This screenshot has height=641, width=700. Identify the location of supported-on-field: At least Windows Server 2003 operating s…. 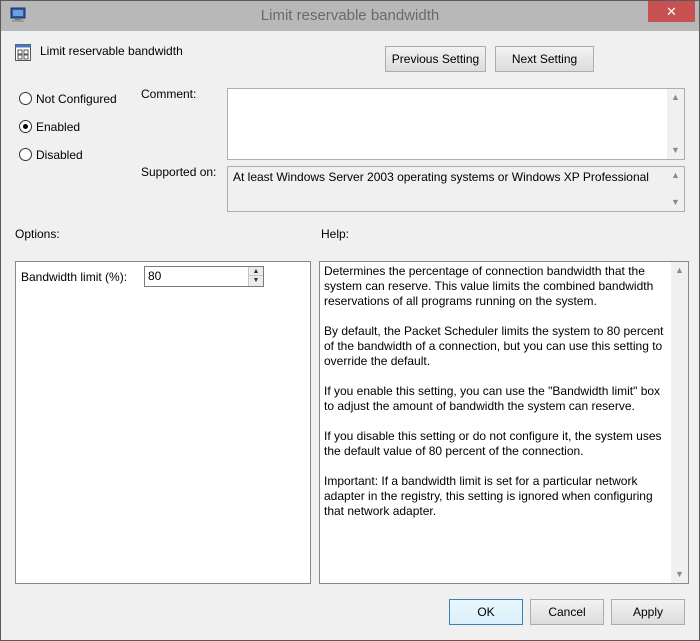
(456, 189).